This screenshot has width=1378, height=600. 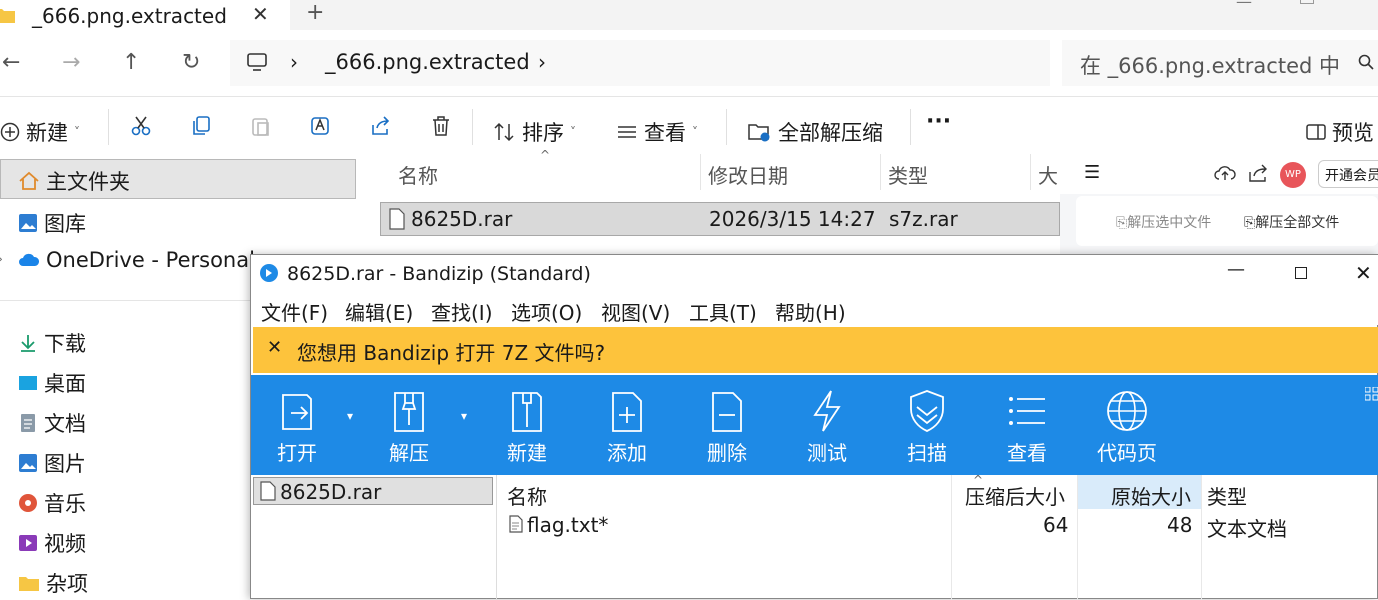 What do you see at coordinates (131, 62) in the screenshot?
I see `up-icon: ↑` at bounding box center [131, 62].